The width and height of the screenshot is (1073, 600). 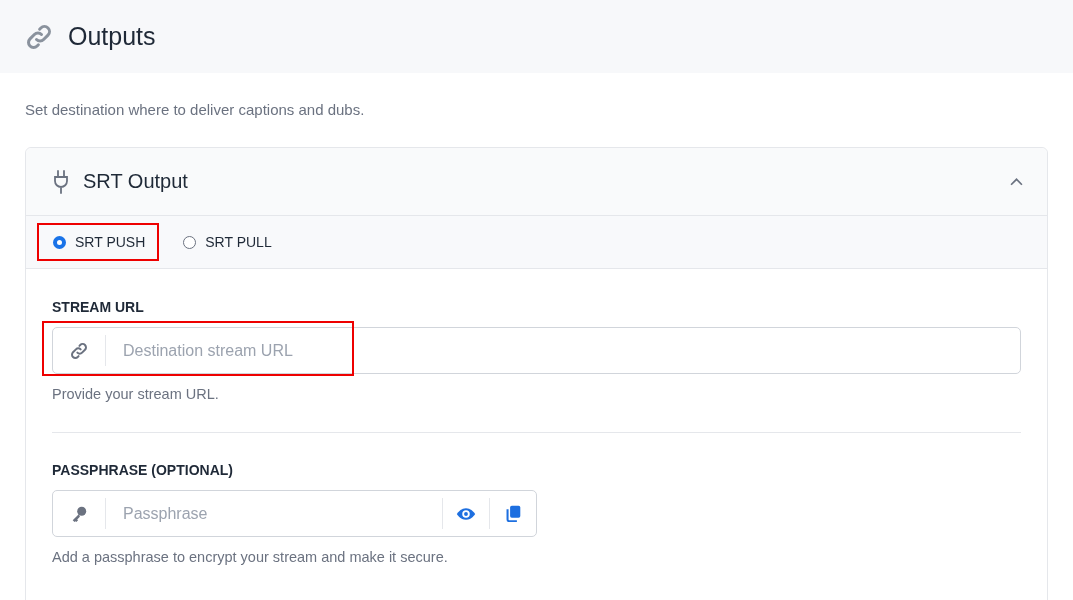 What do you see at coordinates (79, 350) in the screenshot?
I see `link-icon` at bounding box center [79, 350].